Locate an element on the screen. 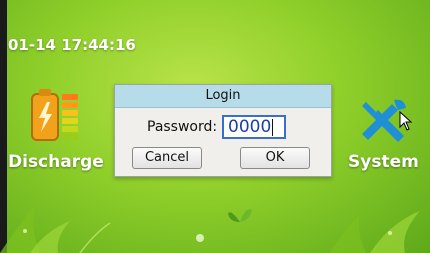 This screenshot has width=430, height=253. dialog-title: Login is located at coordinates (223, 96).